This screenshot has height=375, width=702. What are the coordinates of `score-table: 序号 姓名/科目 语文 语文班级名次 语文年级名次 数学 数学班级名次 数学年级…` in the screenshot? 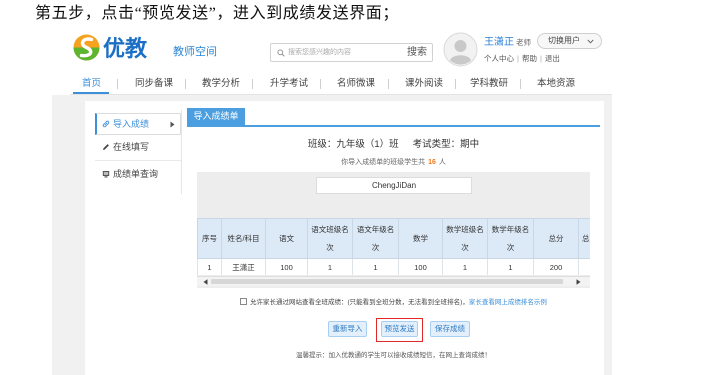 It's located at (393, 246).